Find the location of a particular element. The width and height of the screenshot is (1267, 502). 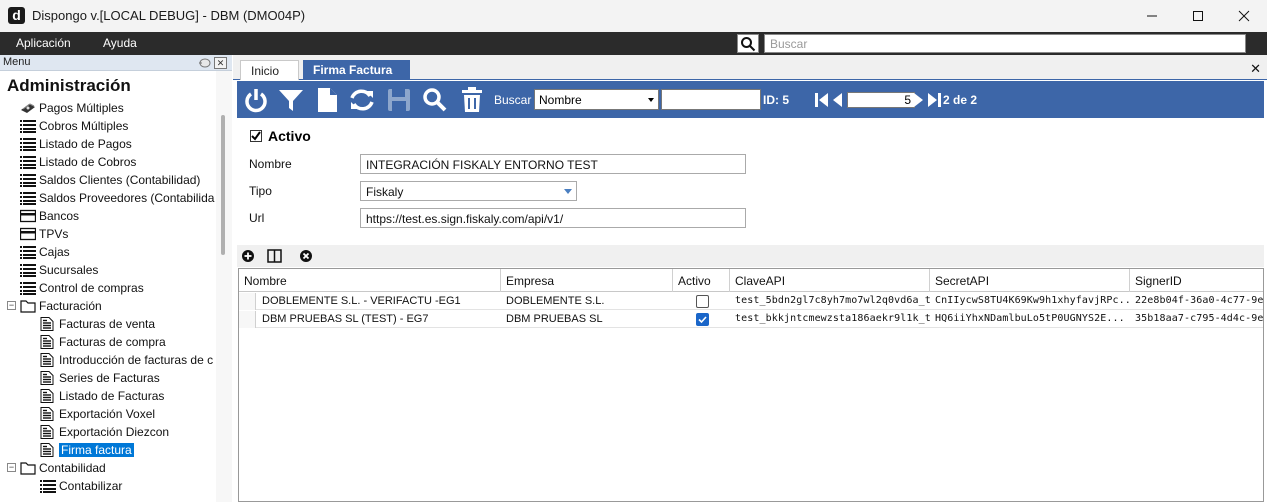

sidebar-item-facturas-venta: Facturas de venta is located at coordinates (97, 324).